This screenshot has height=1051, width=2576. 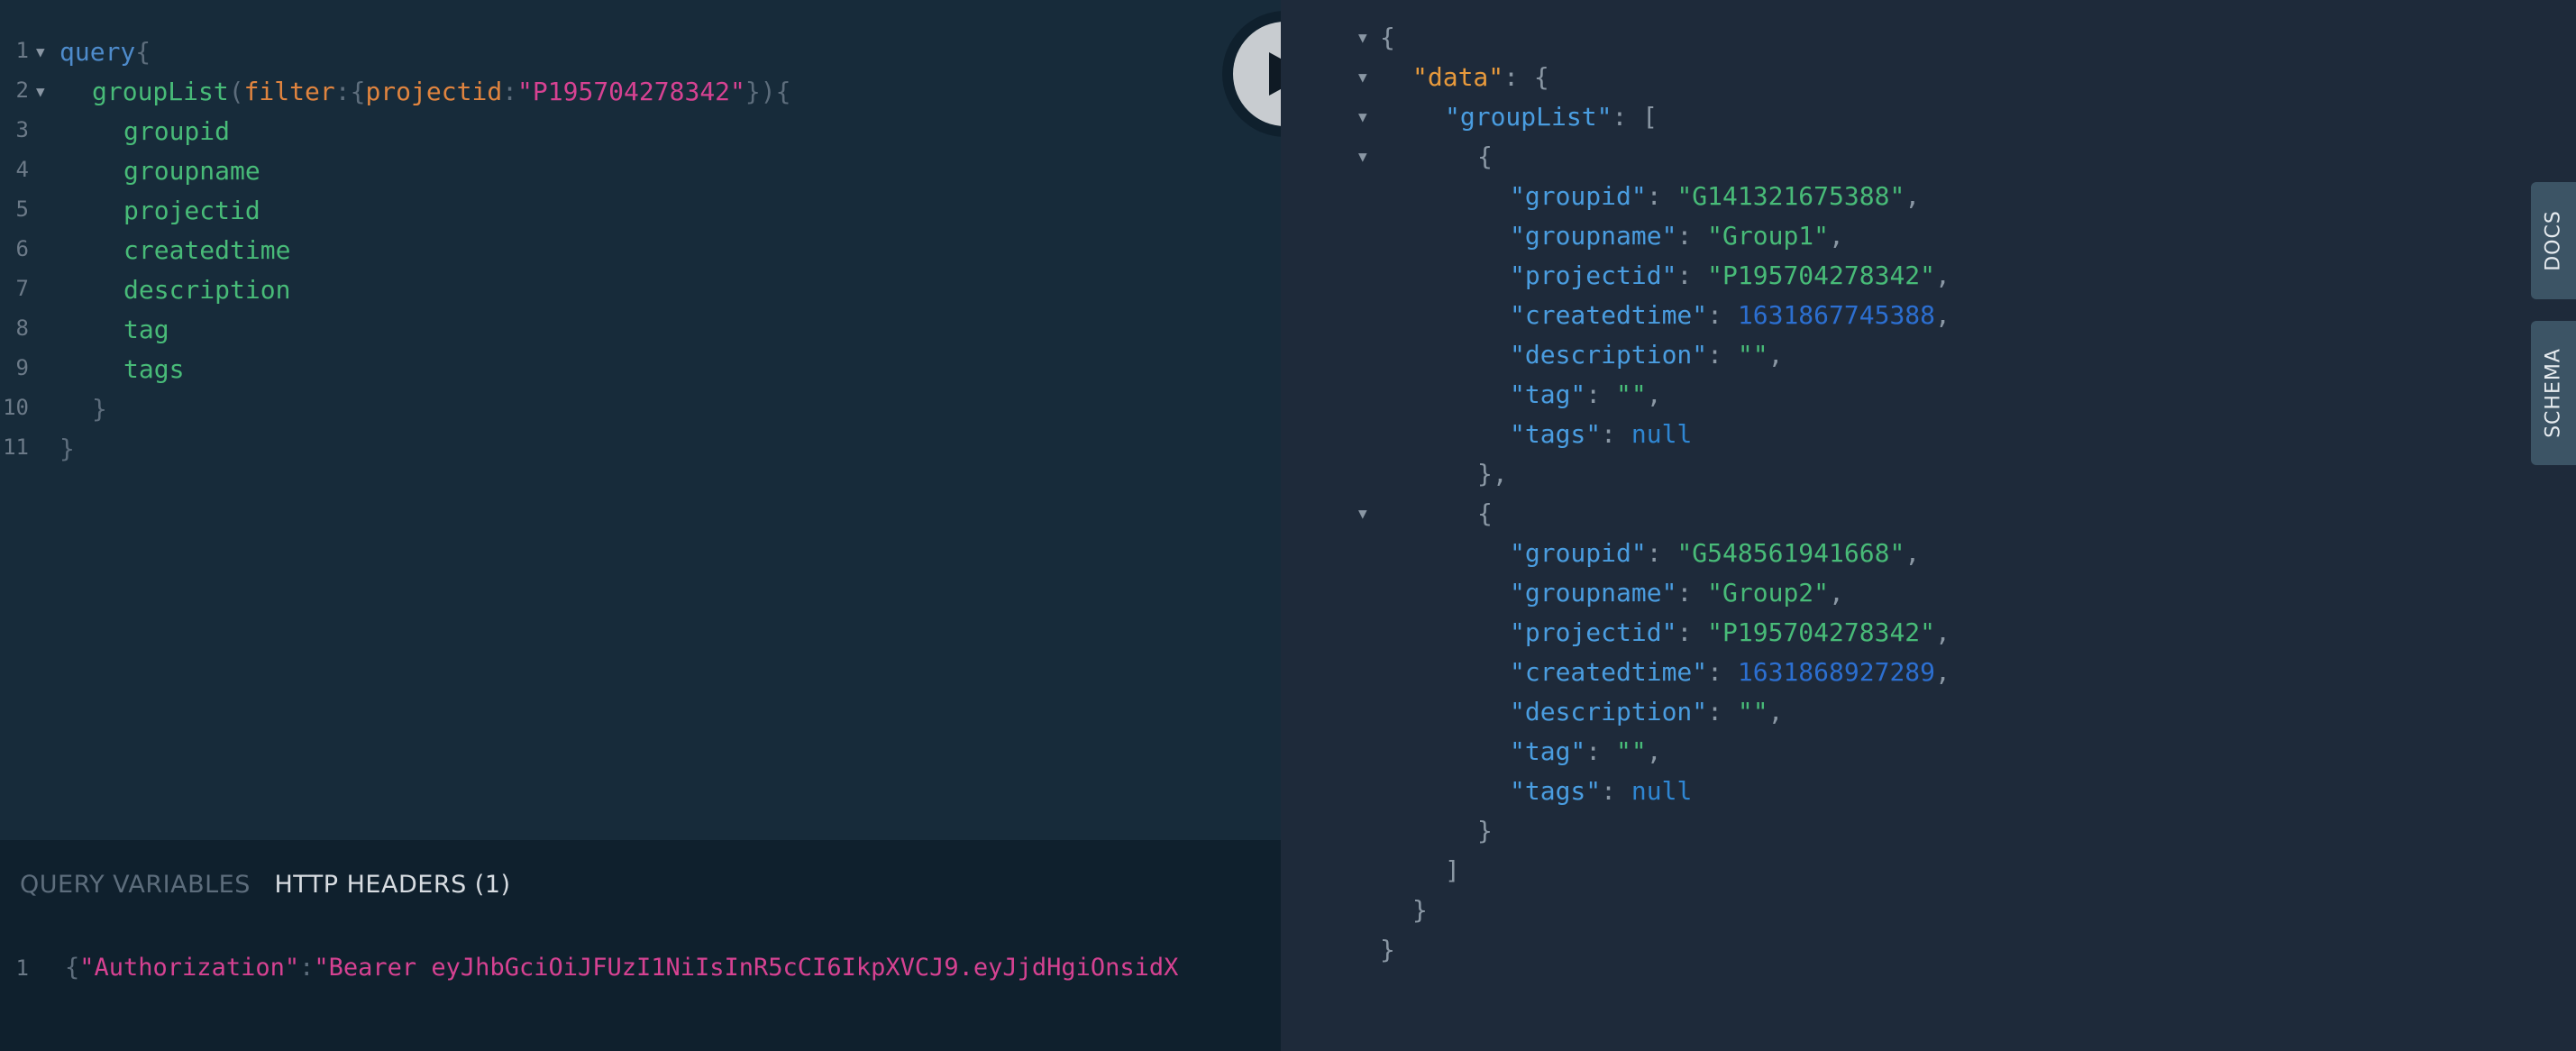 What do you see at coordinates (97, 52) in the screenshot?
I see `query-keyword: query` at bounding box center [97, 52].